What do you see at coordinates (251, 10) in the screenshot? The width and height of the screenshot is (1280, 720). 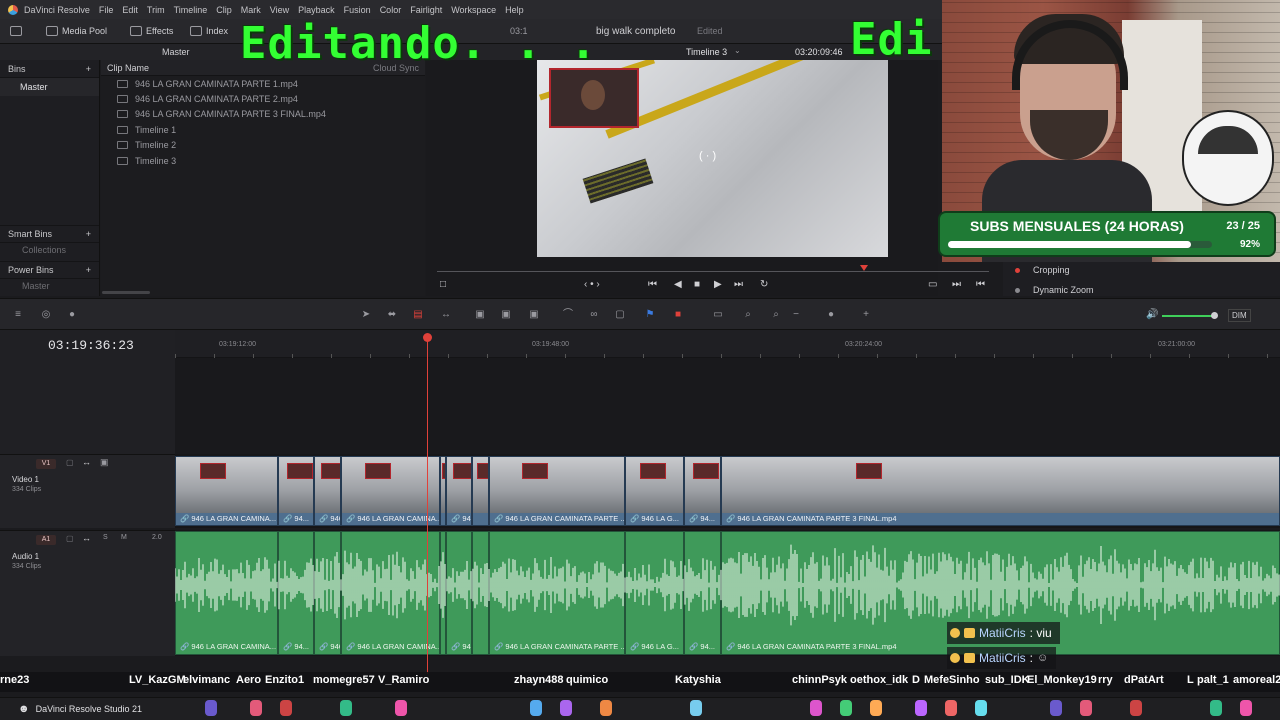 I see `menu-mark: Mark` at bounding box center [251, 10].